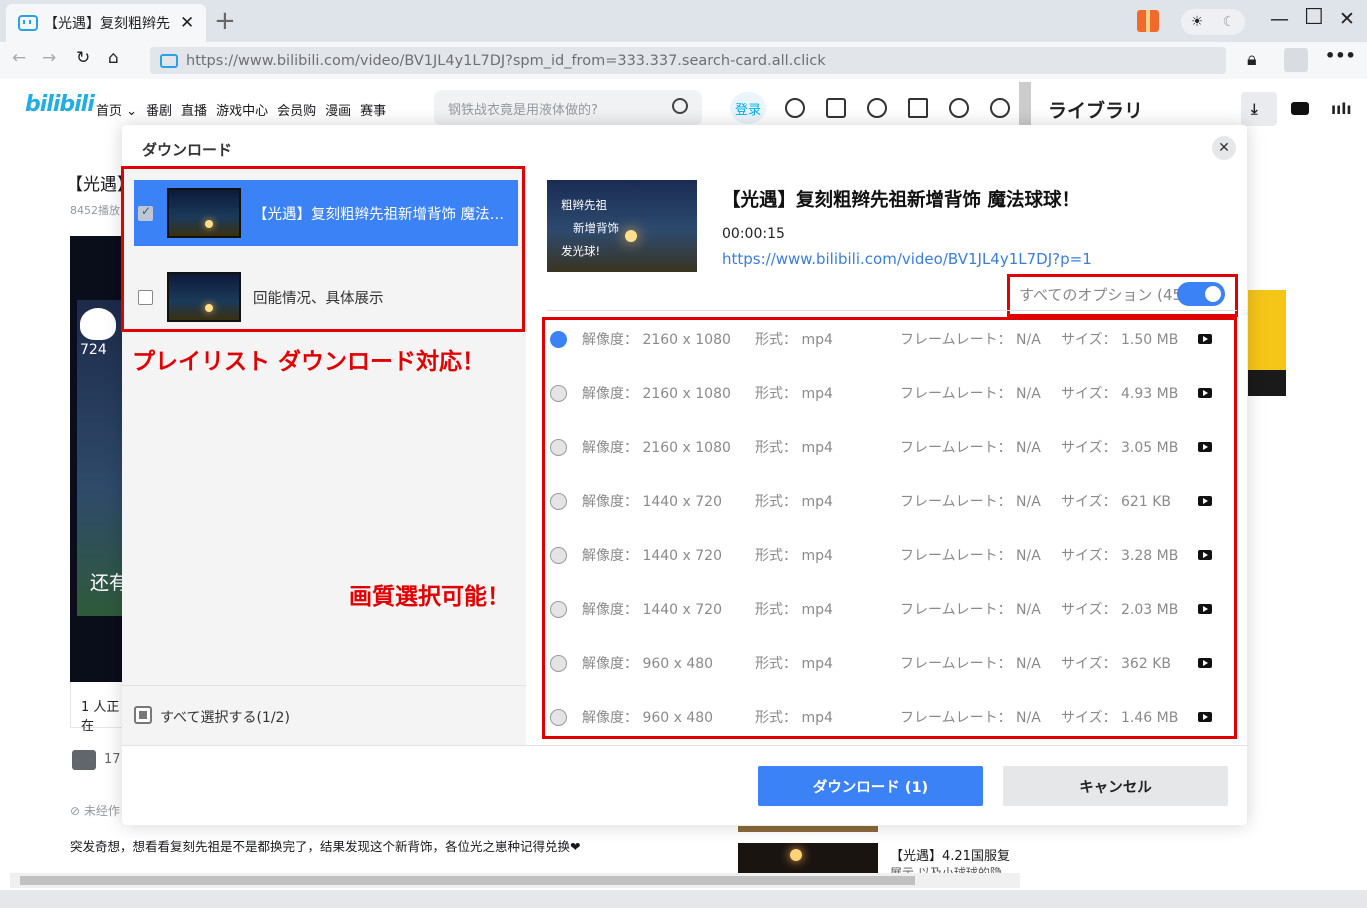  I want to click on nav-item-games: 游戏中心, so click(242, 109).